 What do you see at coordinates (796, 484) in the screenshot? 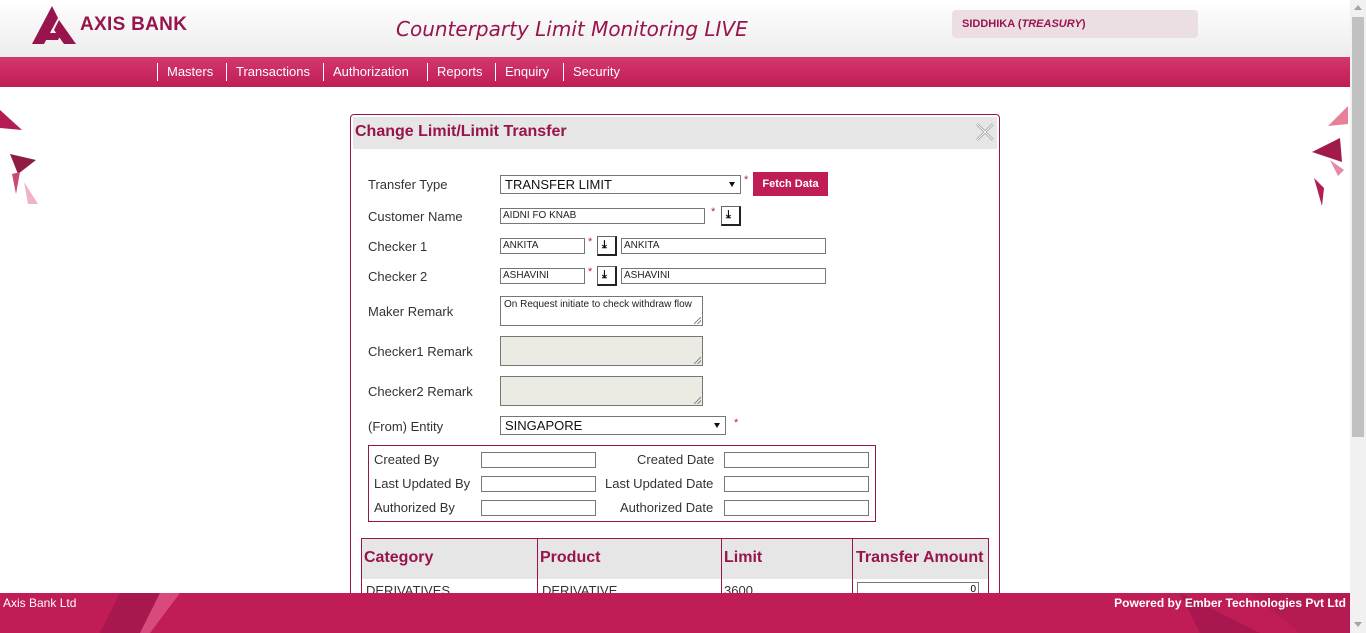
I see `last-updated-date-field` at bounding box center [796, 484].